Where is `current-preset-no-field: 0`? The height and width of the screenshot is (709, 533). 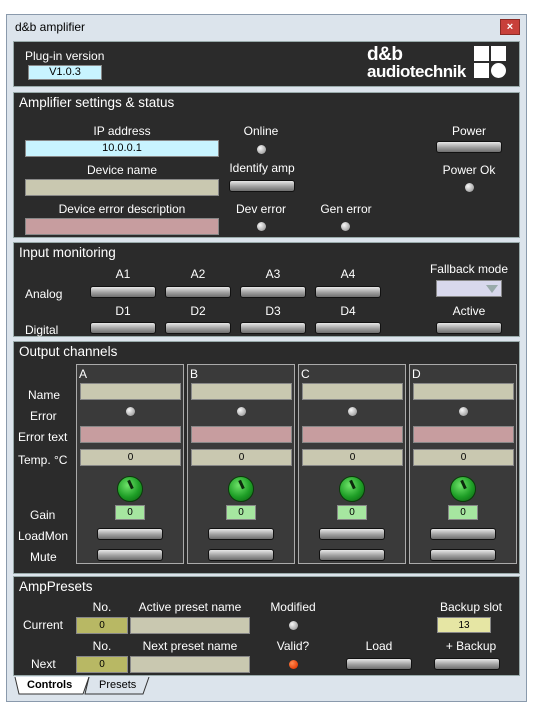 current-preset-no-field: 0 is located at coordinates (102, 625).